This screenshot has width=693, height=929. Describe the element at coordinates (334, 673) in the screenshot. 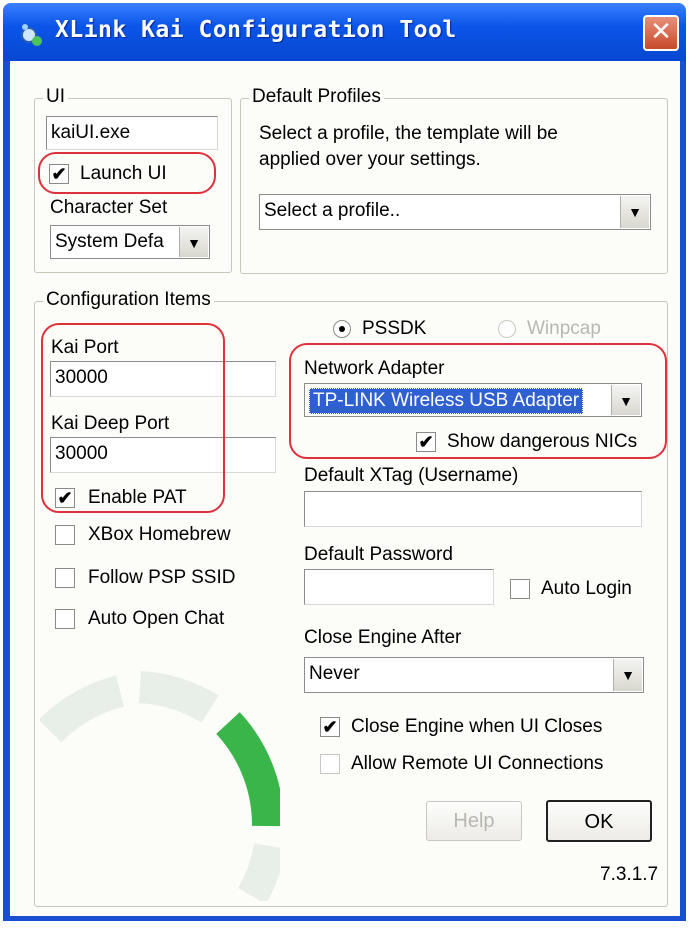

I see `close-engine-value: Never` at that location.